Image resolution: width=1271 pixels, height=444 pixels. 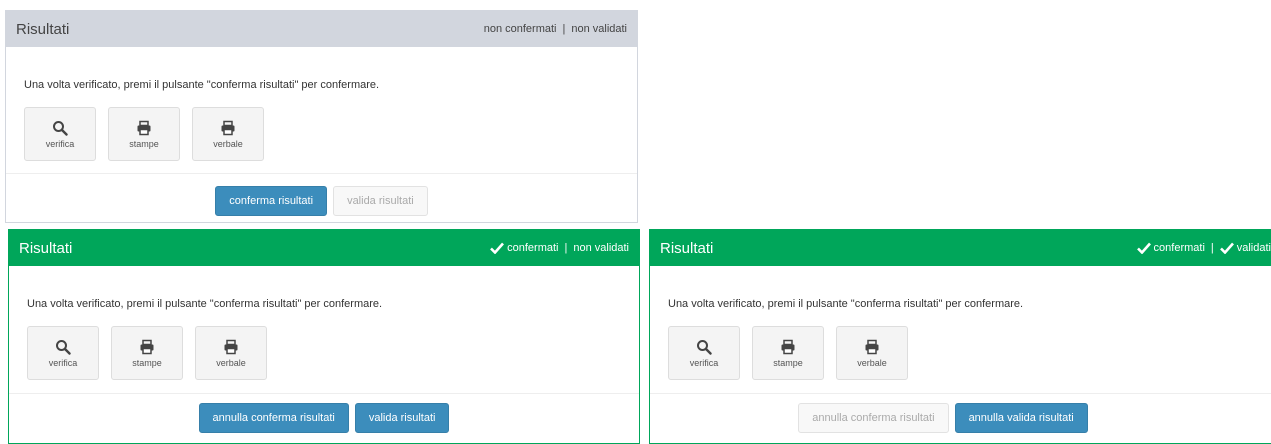 What do you see at coordinates (324, 248) in the screenshot?
I see `panel-header: Risultati confermati | non validati` at bounding box center [324, 248].